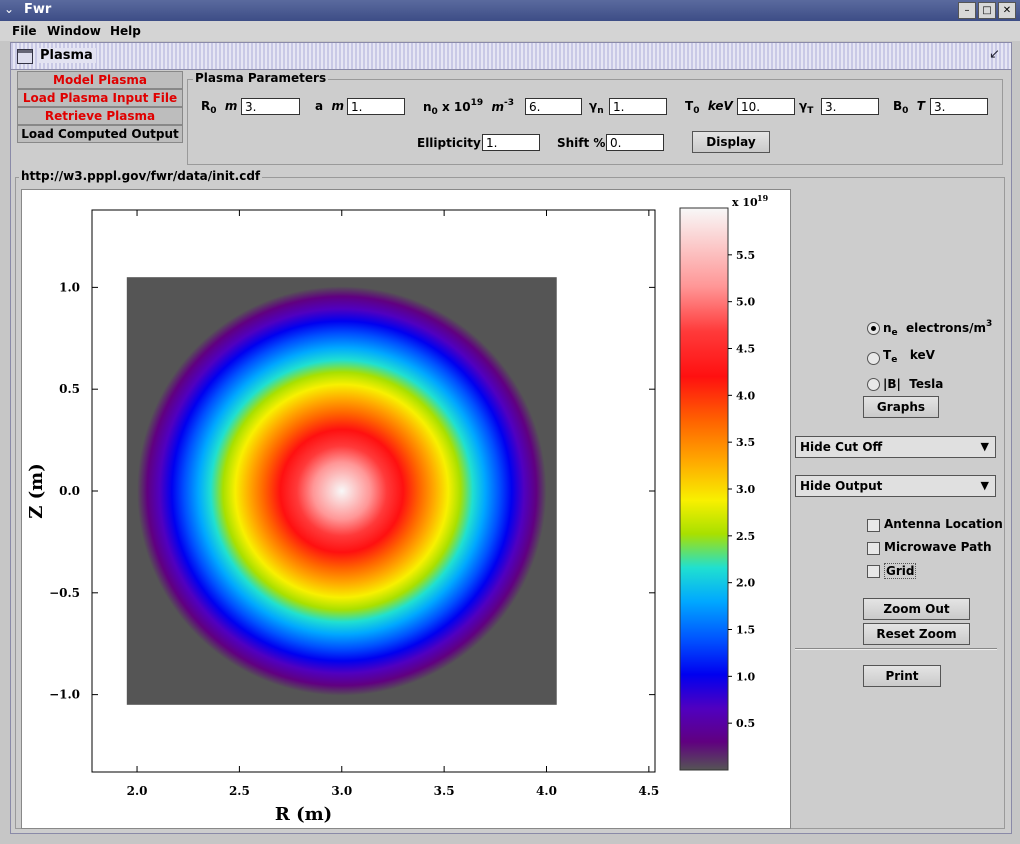 This screenshot has width=1020, height=844. What do you see at coordinates (745, 302) in the screenshot?
I see `colorbar-tick-label: 5.0` at bounding box center [745, 302].